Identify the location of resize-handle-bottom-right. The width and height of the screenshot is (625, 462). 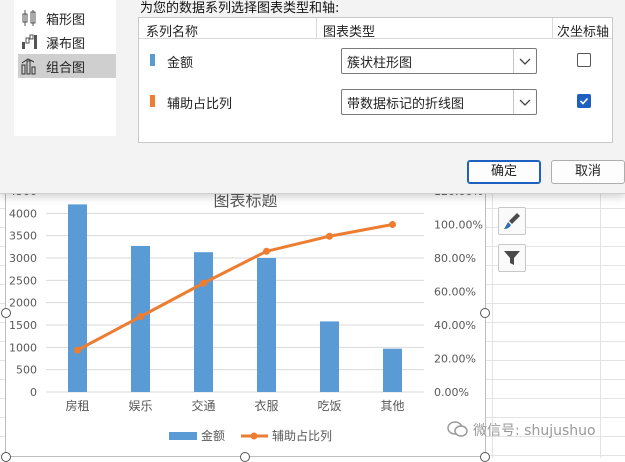
(485, 457).